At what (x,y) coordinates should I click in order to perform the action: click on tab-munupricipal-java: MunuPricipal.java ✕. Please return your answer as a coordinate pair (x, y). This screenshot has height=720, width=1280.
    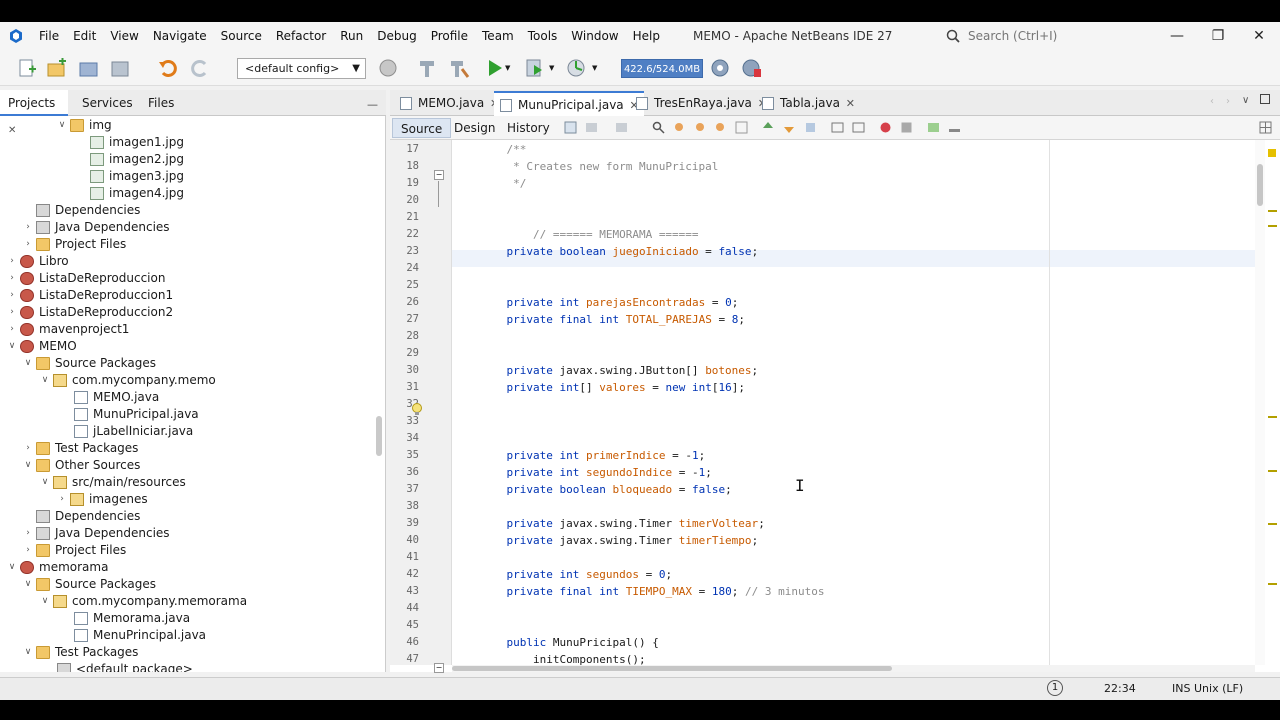
    Looking at the image, I should click on (569, 103).